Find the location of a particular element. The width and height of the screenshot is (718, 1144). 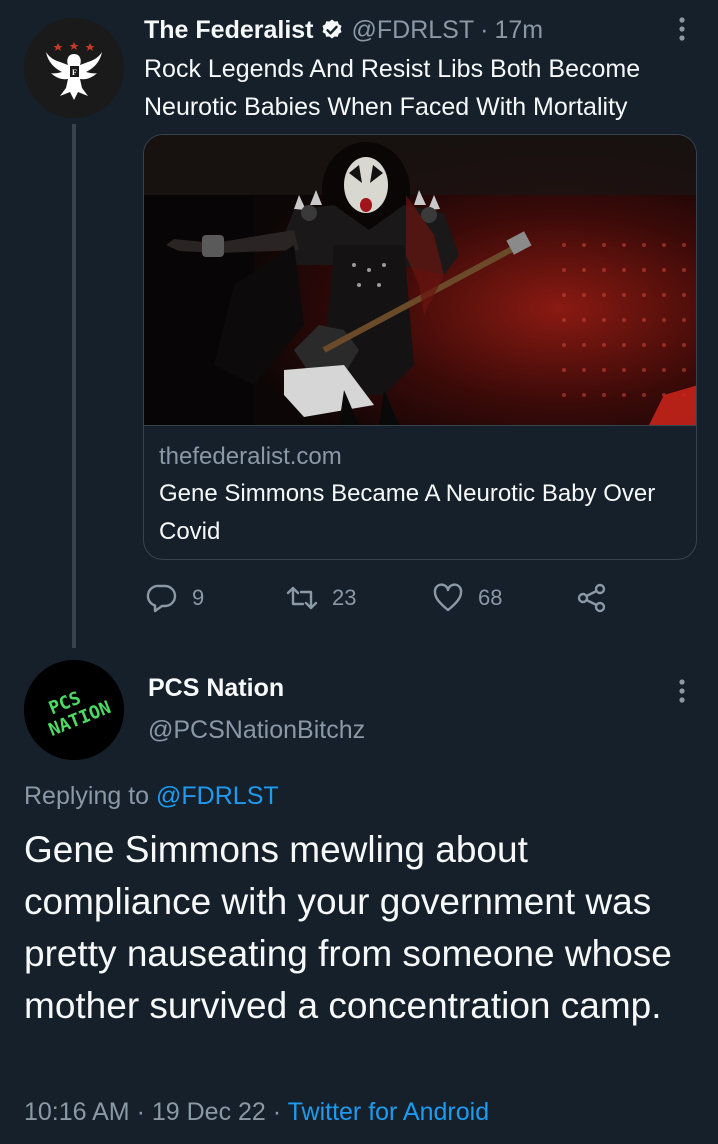

share-button is located at coordinates (599, 598).